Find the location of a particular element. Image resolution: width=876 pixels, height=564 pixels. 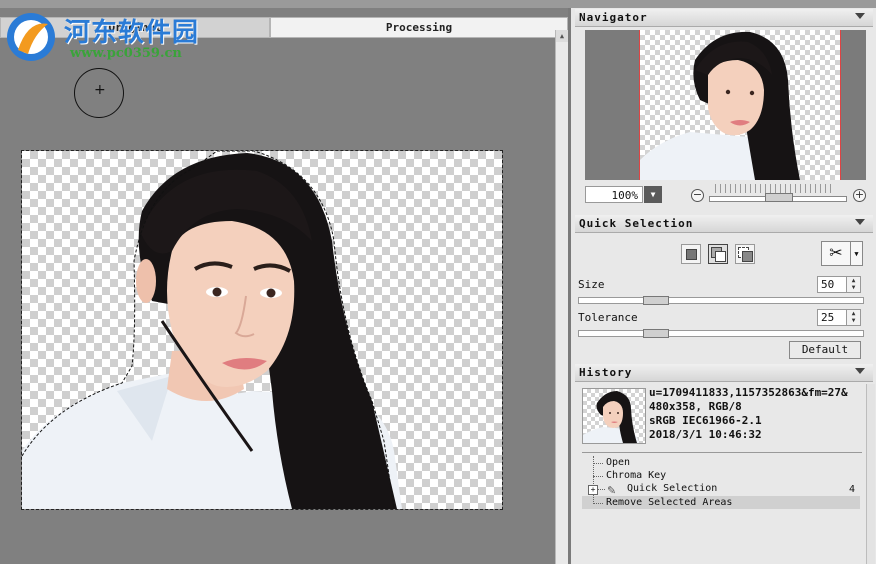

subtract-selection-button is located at coordinates (745, 254).